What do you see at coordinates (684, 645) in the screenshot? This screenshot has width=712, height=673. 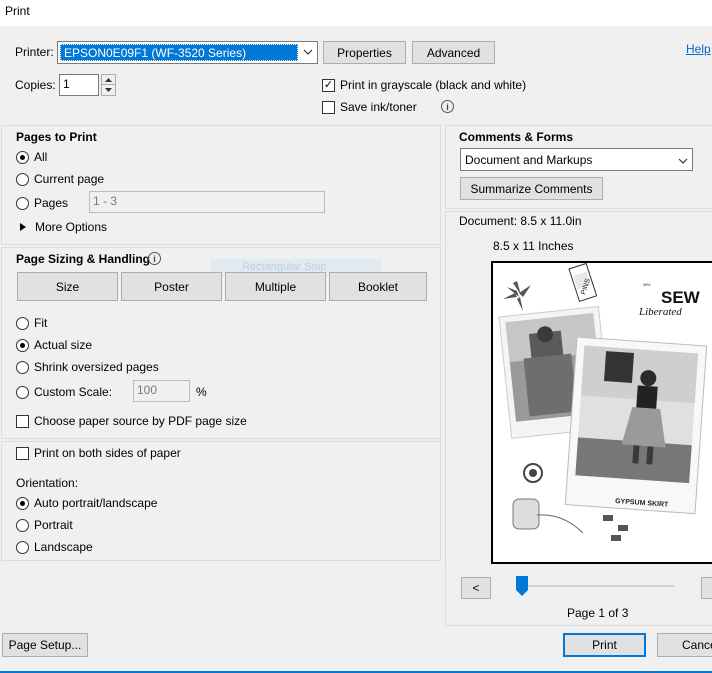 I see `cancel-button: Cancel` at bounding box center [684, 645].